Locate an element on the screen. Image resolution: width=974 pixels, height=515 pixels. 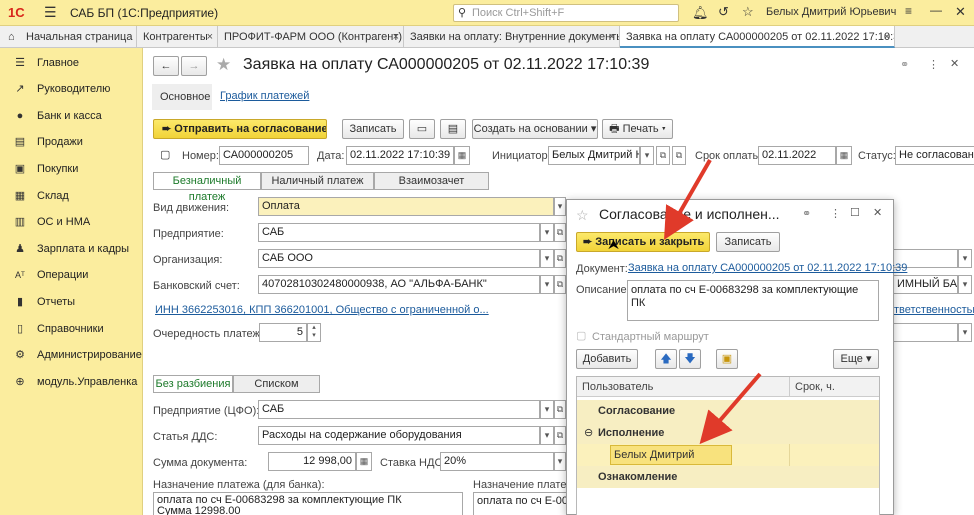
annotation-arrows is located at coordinates (713, 302).